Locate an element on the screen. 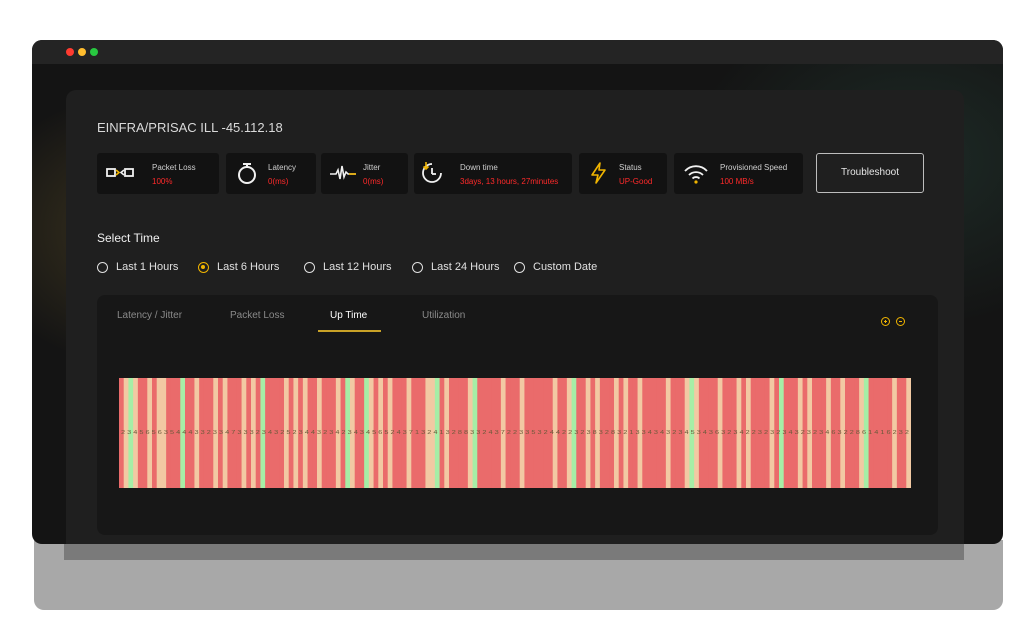 This screenshot has height=635, width=1024. wifi-icon is located at coordinates (695, 173).